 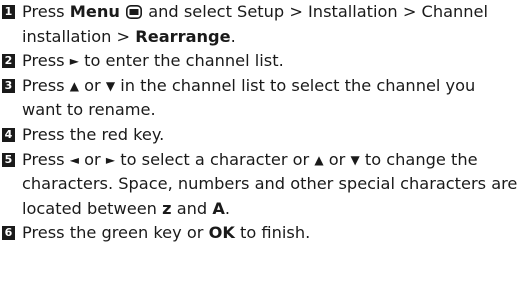 I want to click on step-number: 3, so click(x=8, y=85).